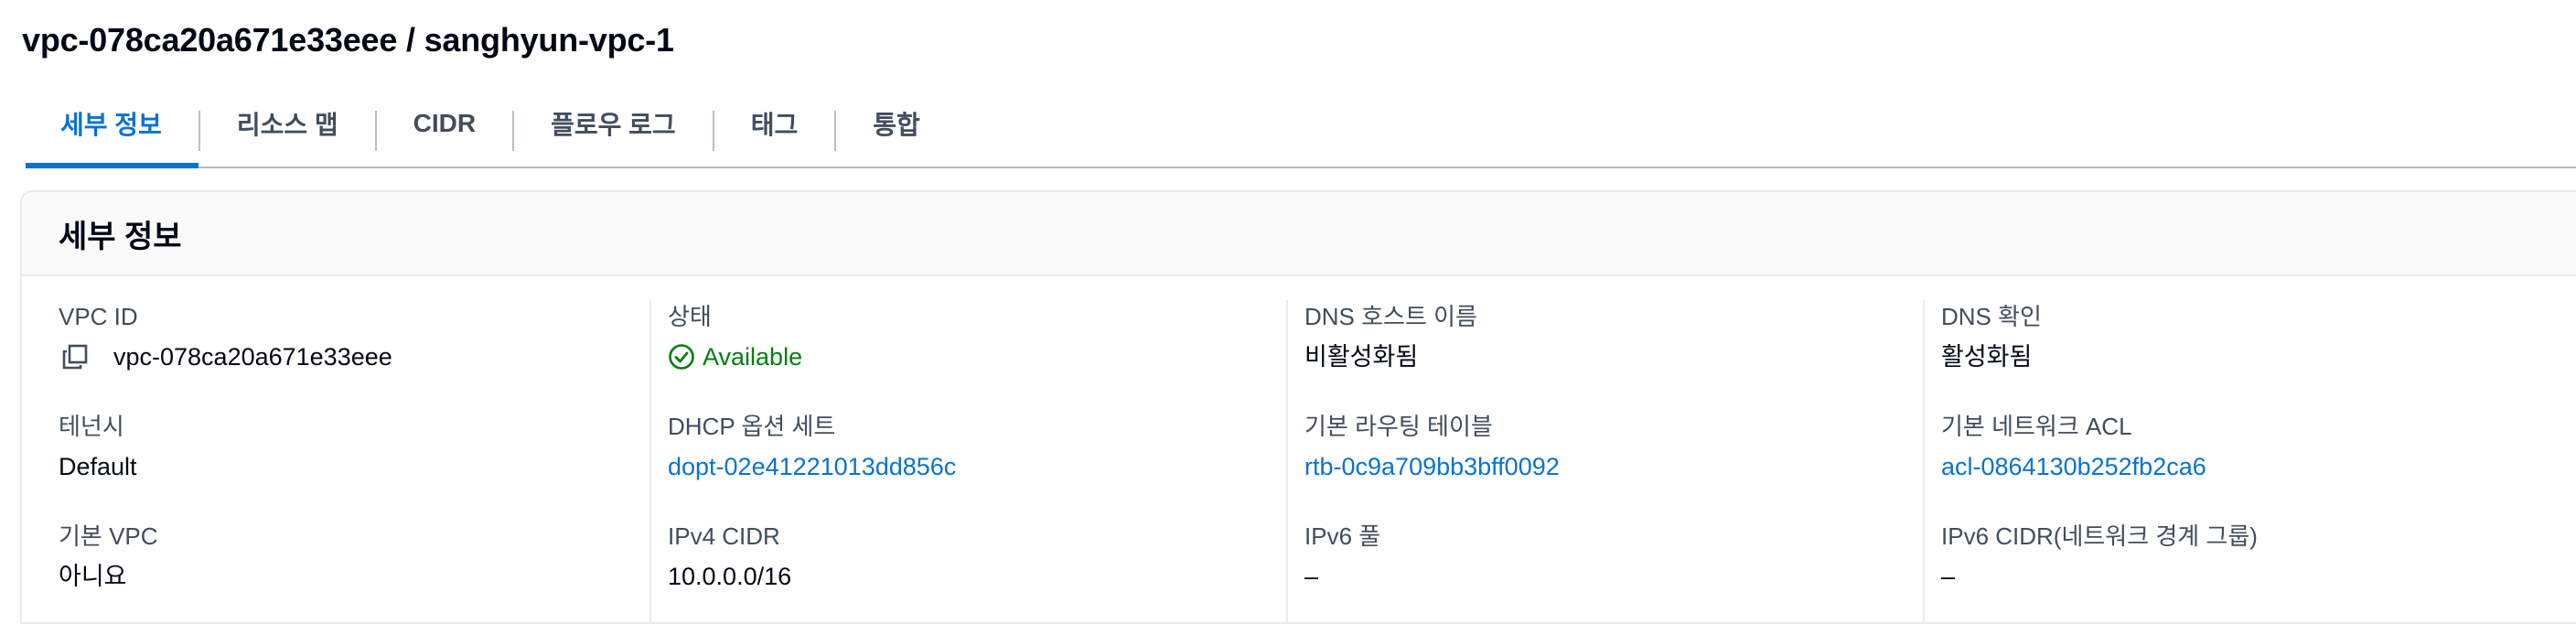 Image resolution: width=2576 pixels, height=624 pixels. Describe the element at coordinates (1391, 336) in the screenshot. I see `field-dns-hostnames: DNS 호스트 이름 비활성화됨` at that location.